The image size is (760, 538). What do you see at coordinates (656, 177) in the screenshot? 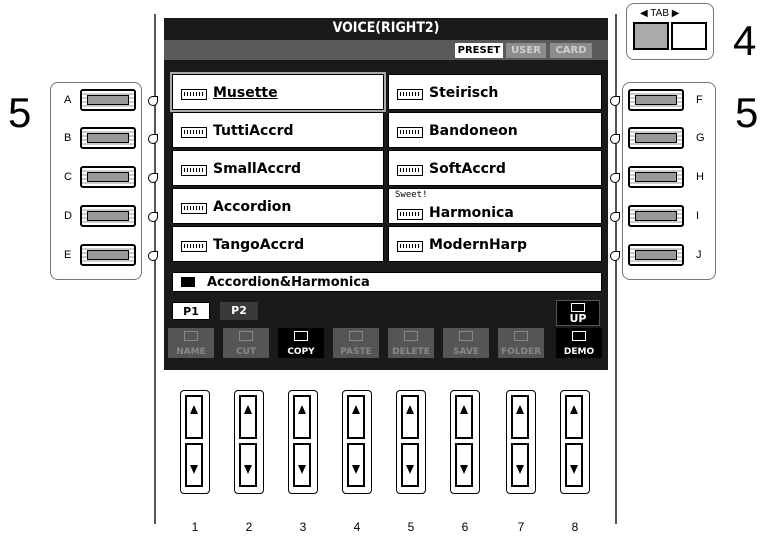
I see `side-button-h` at bounding box center [656, 177].